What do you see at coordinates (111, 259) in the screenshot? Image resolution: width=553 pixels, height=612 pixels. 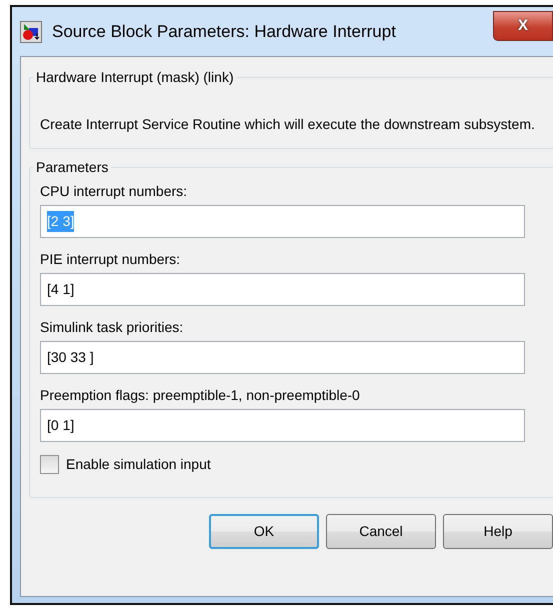 I see `field-label: PIE interrupt numbers:` at bounding box center [111, 259].